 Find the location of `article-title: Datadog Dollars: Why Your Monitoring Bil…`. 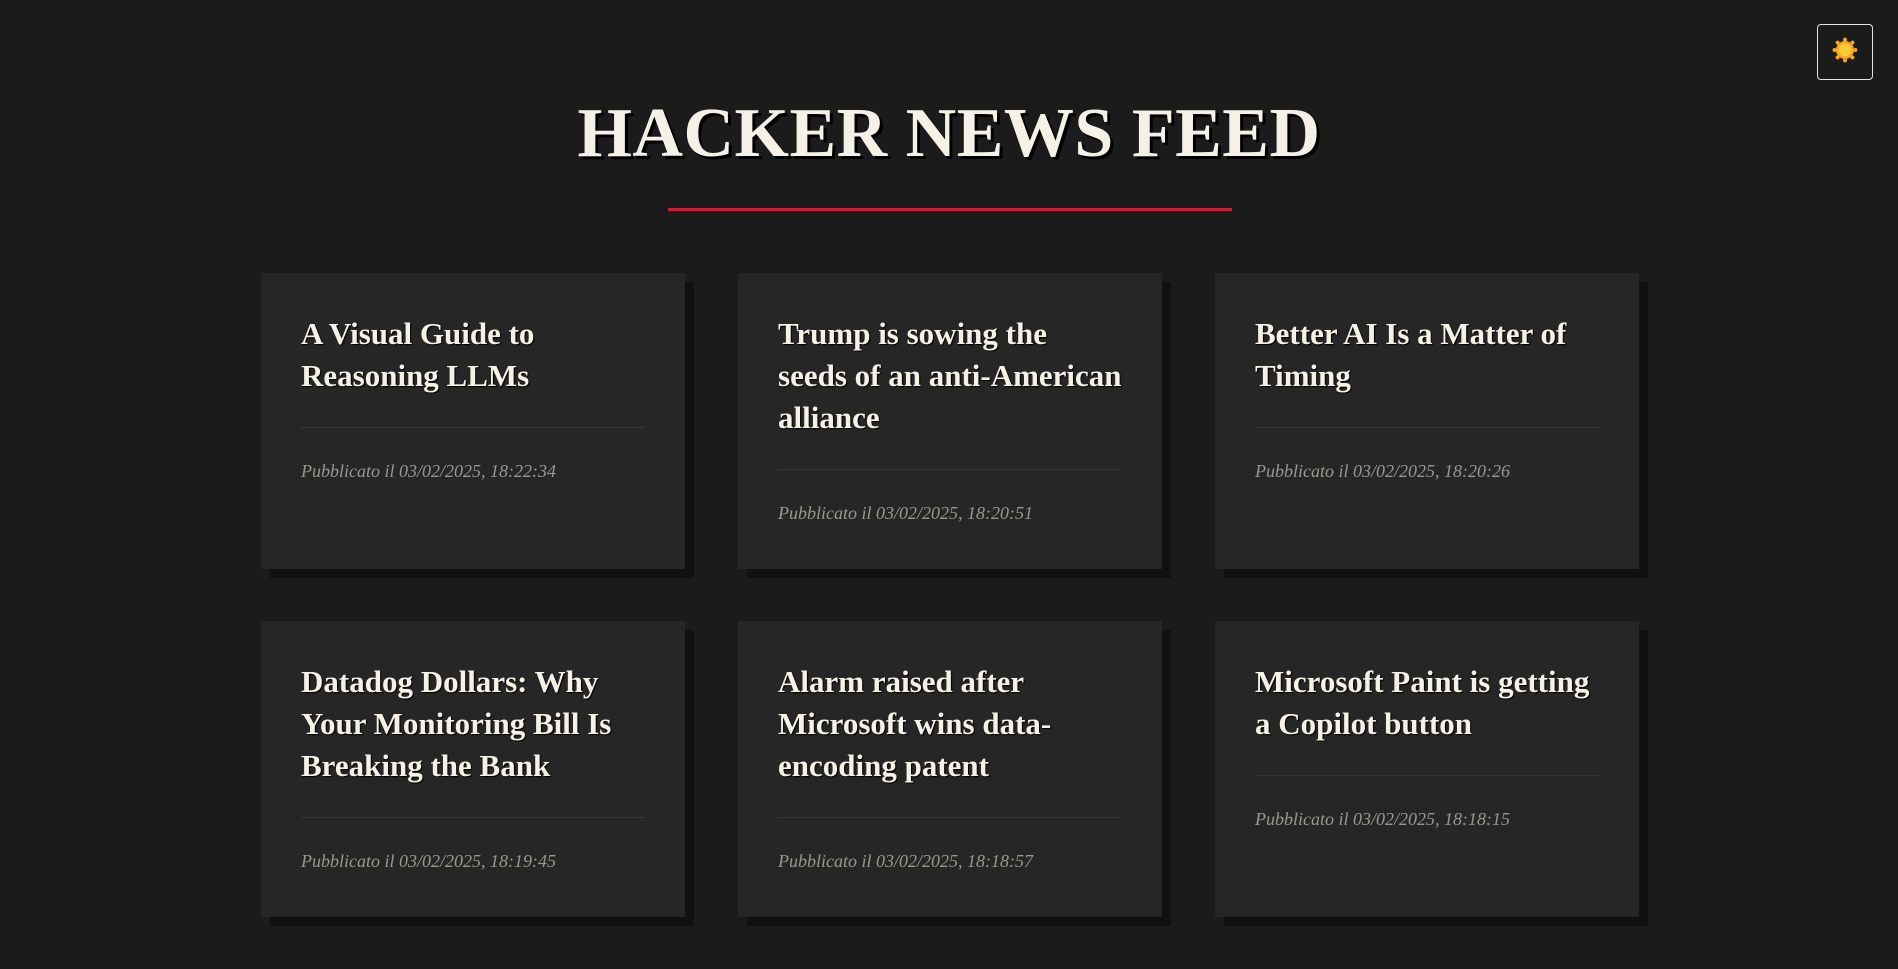

article-title: Datadog Dollars: Why Your Monitoring Bil… is located at coordinates (473, 724).